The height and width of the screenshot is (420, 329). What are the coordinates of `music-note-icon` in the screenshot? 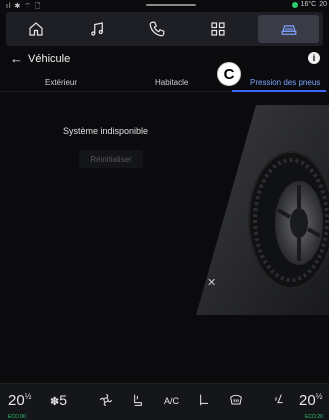 It's located at (97, 29).